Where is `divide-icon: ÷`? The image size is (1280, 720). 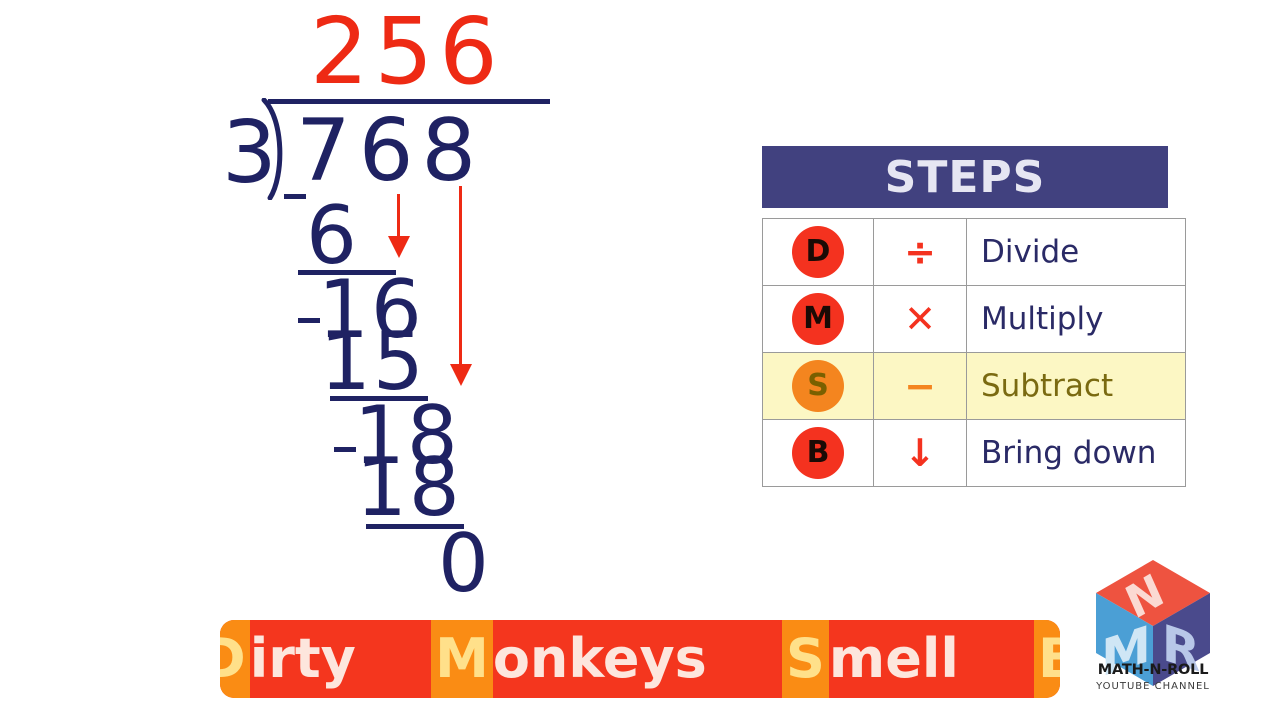 divide-icon: ÷ is located at coordinates (920, 252).